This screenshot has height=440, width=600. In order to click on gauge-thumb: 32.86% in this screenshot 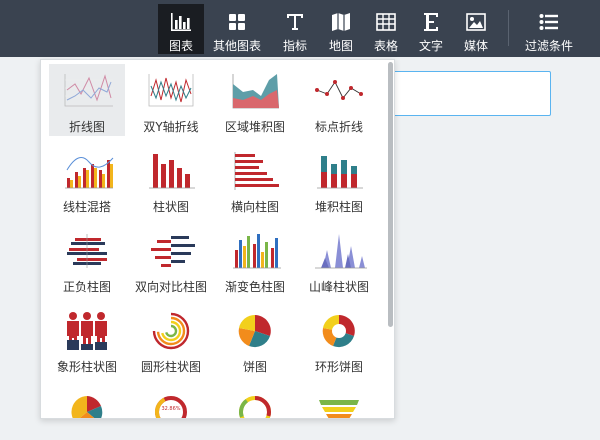, I will do `click(171, 407)`.